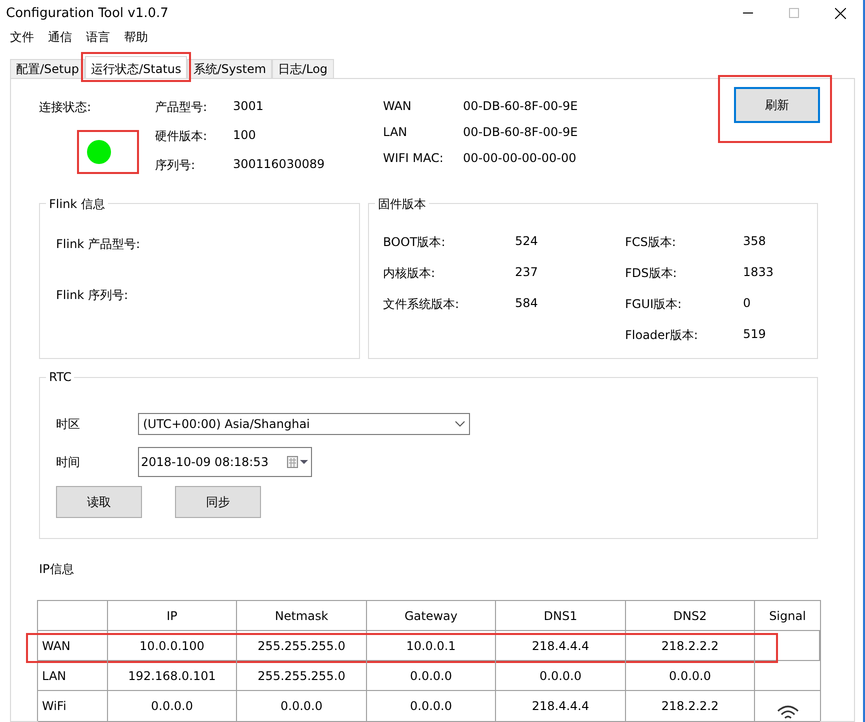 The width and height of the screenshot is (865, 722). What do you see at coordinates (409, 273) in the screenshot?
I see `field-label: 内核版本:` at bounding box center [409, 273].